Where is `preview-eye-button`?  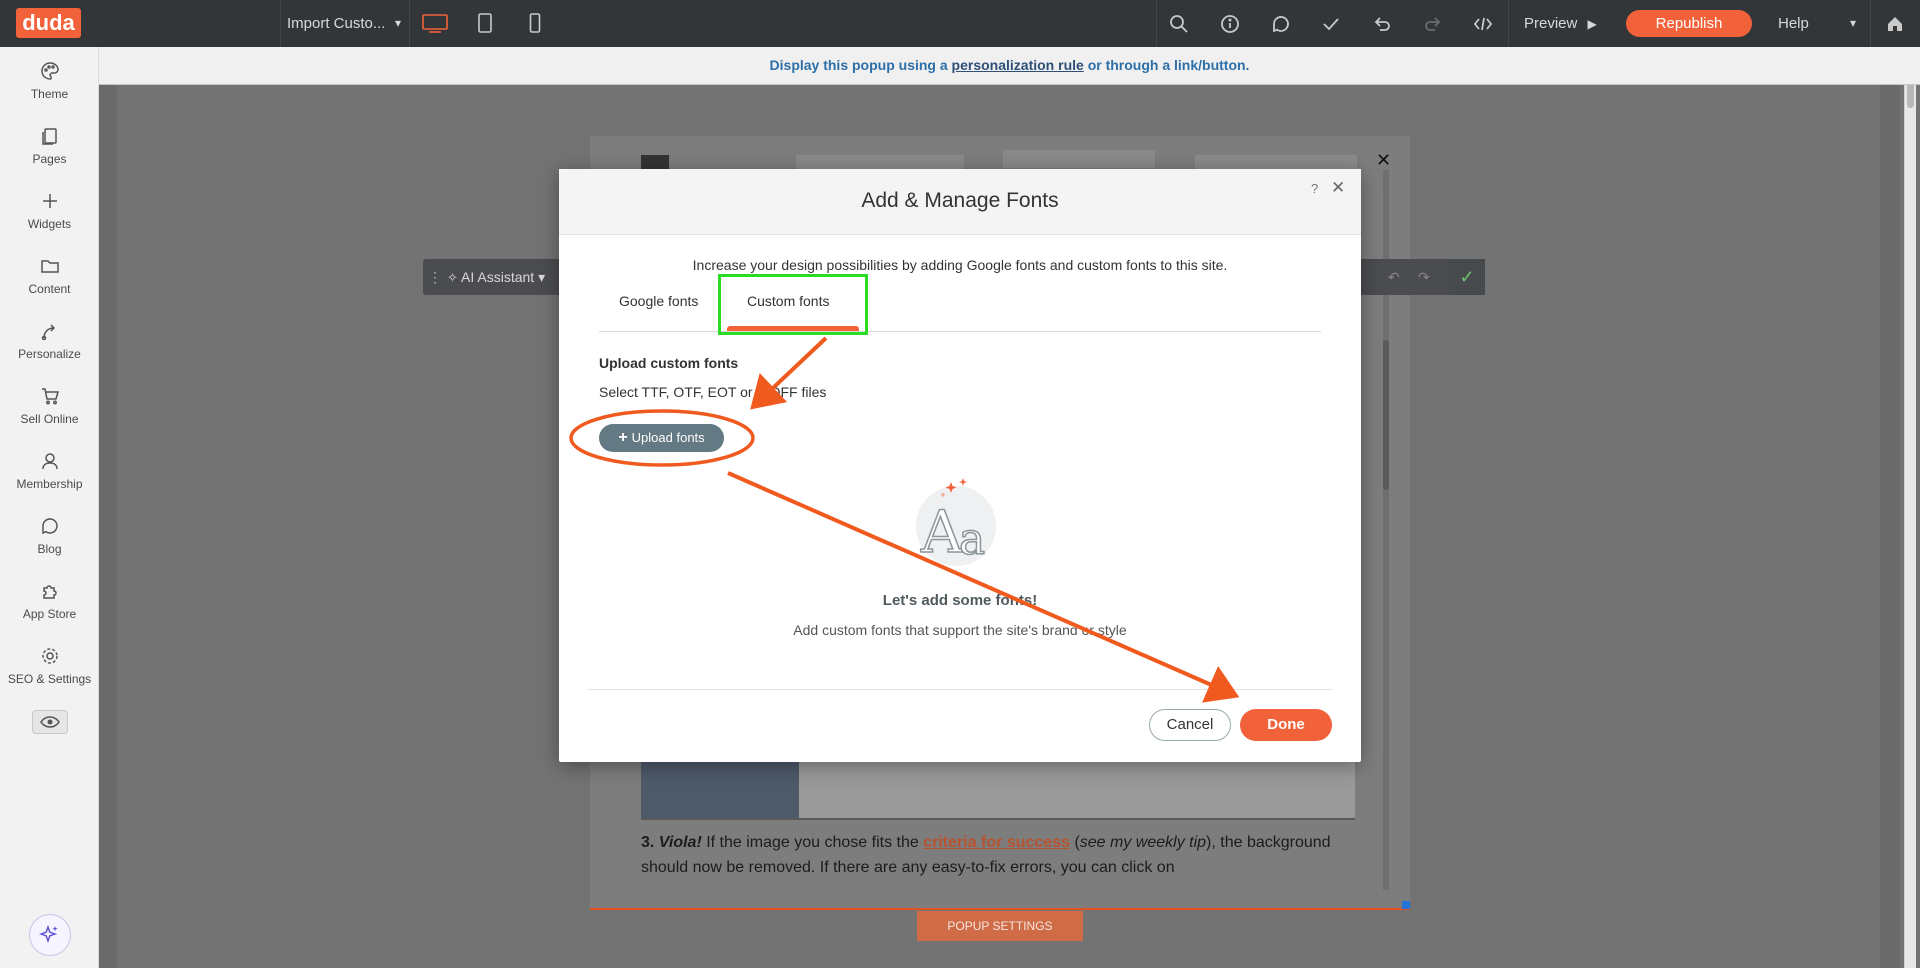
preview-eye-button is located at coordinates (50, 722).